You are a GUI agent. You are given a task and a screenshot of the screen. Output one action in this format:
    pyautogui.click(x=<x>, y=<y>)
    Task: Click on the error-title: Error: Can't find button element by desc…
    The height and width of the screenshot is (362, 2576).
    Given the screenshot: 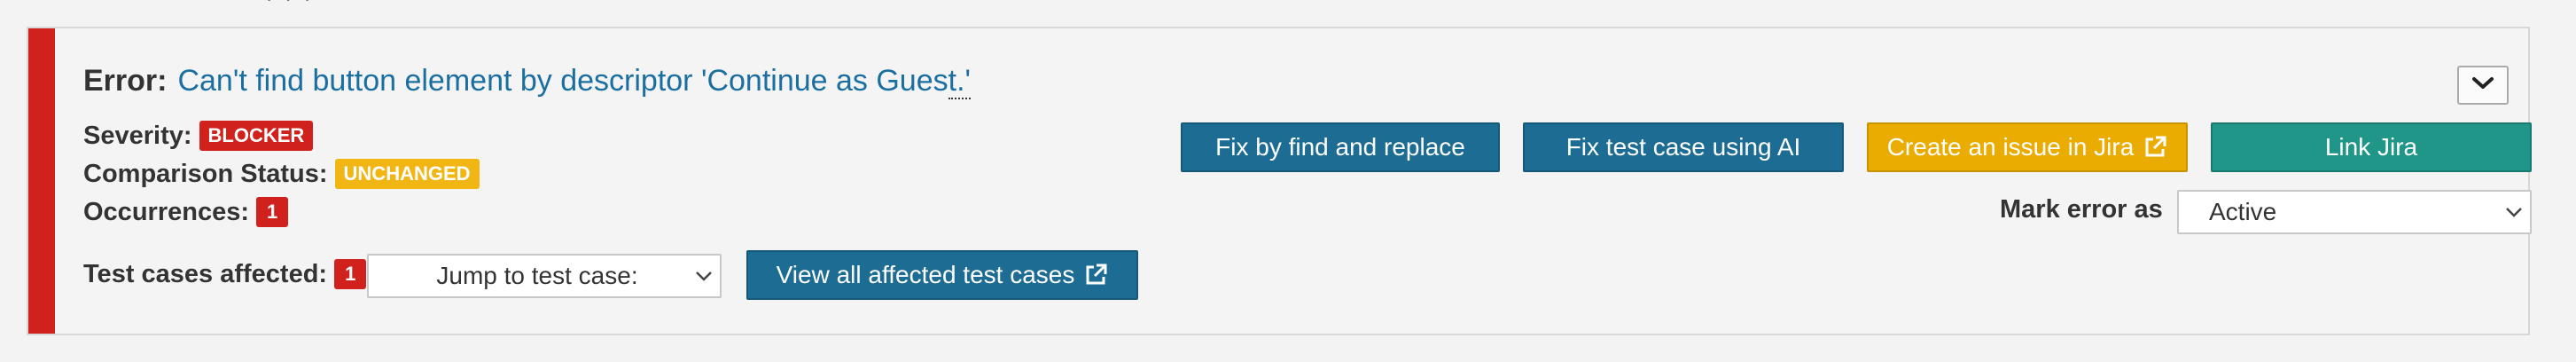 What is the action you would take?
    pyautogui.click(x=527, y=86)
    